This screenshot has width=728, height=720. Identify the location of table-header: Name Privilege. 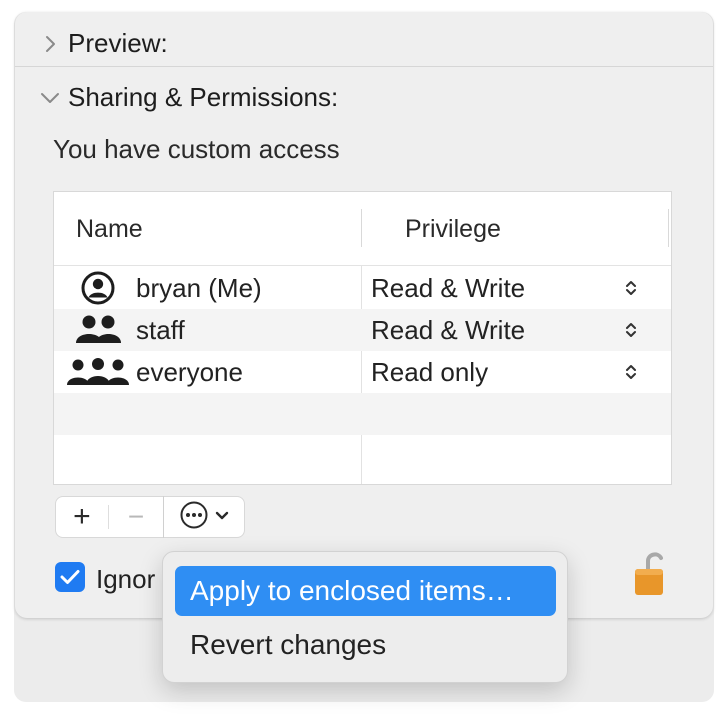
(362, 229).